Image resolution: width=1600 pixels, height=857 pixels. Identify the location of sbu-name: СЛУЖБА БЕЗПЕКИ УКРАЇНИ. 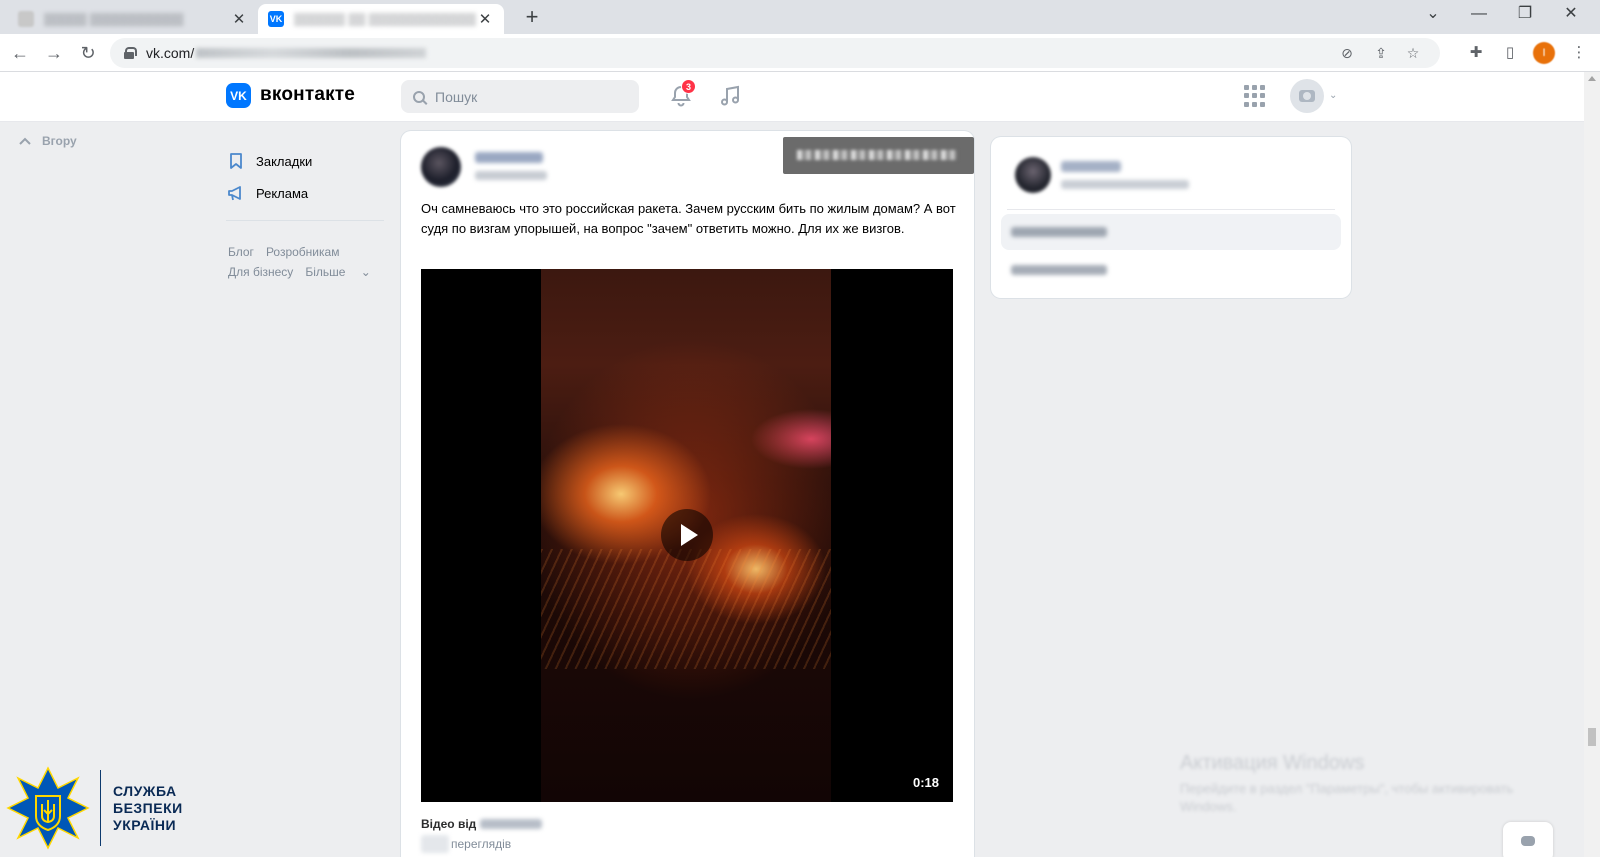
(148, 807).